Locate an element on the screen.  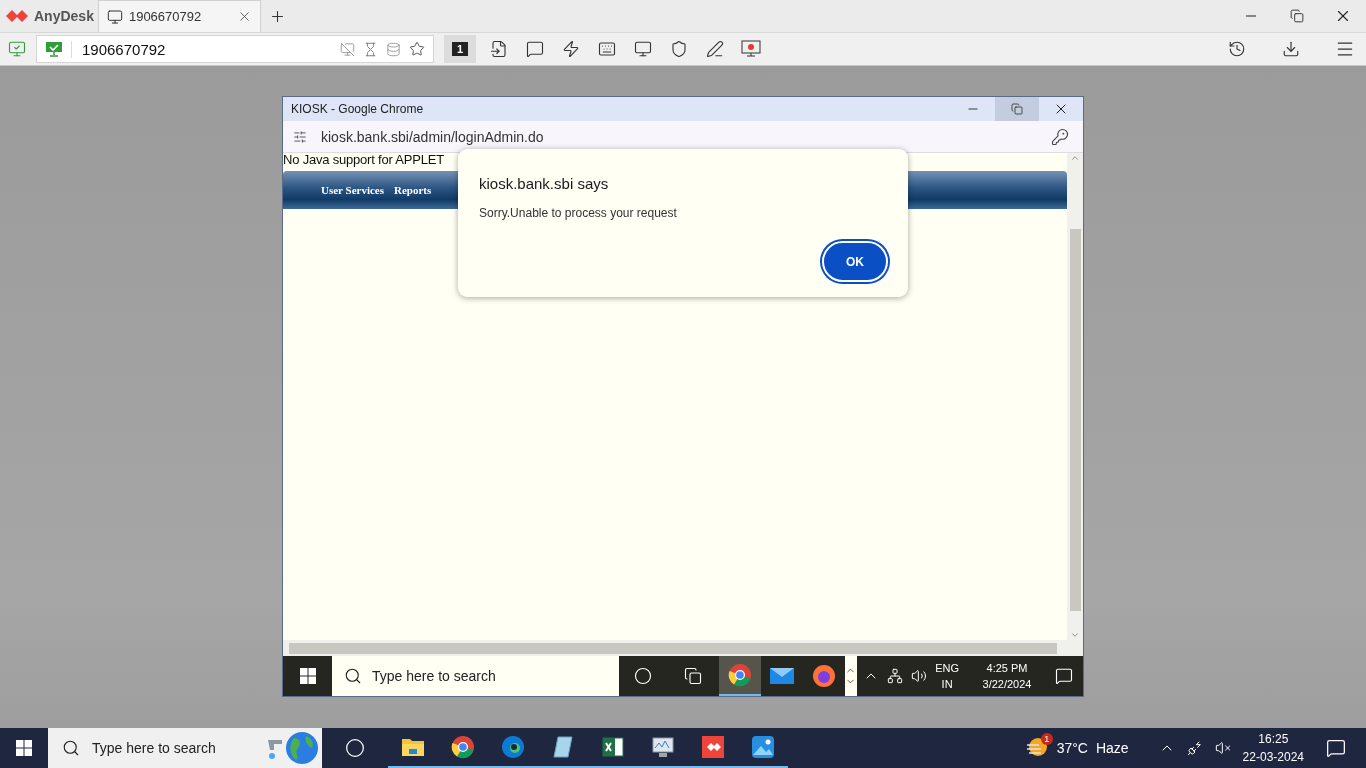
browser-window-title: KIOSK - Google Chrome is located at coordinates (358, 109).